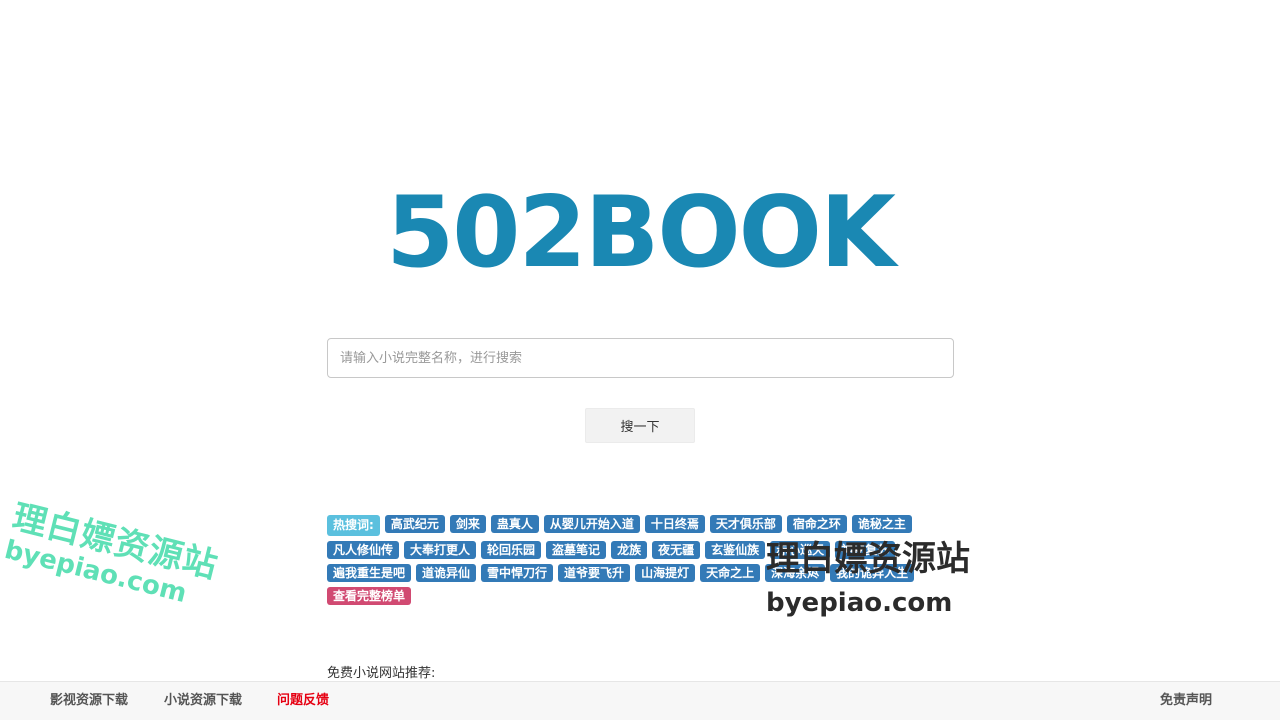  Describe the element at coordinates (881, 524) in the screenshot. I see `hot-tag: 诡秘之主` at that location.